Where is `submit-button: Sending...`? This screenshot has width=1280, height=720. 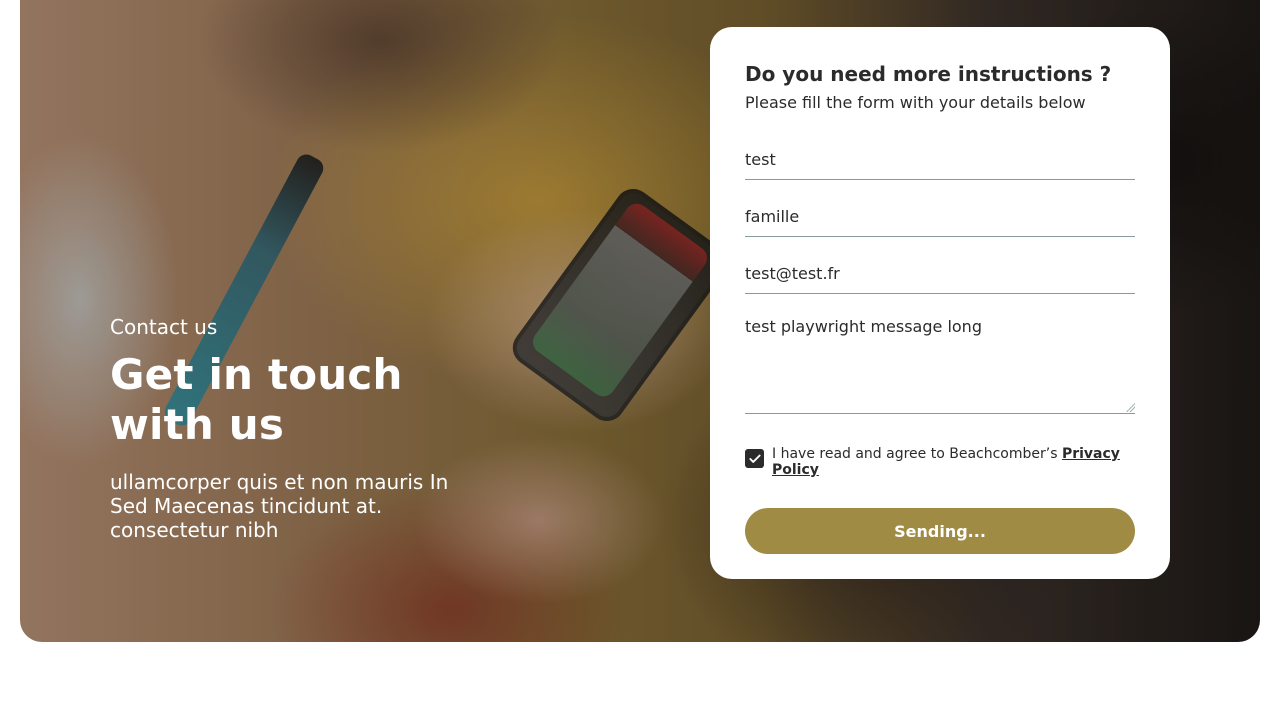
submit-button: Sending... is located at coordinates (940, 531).